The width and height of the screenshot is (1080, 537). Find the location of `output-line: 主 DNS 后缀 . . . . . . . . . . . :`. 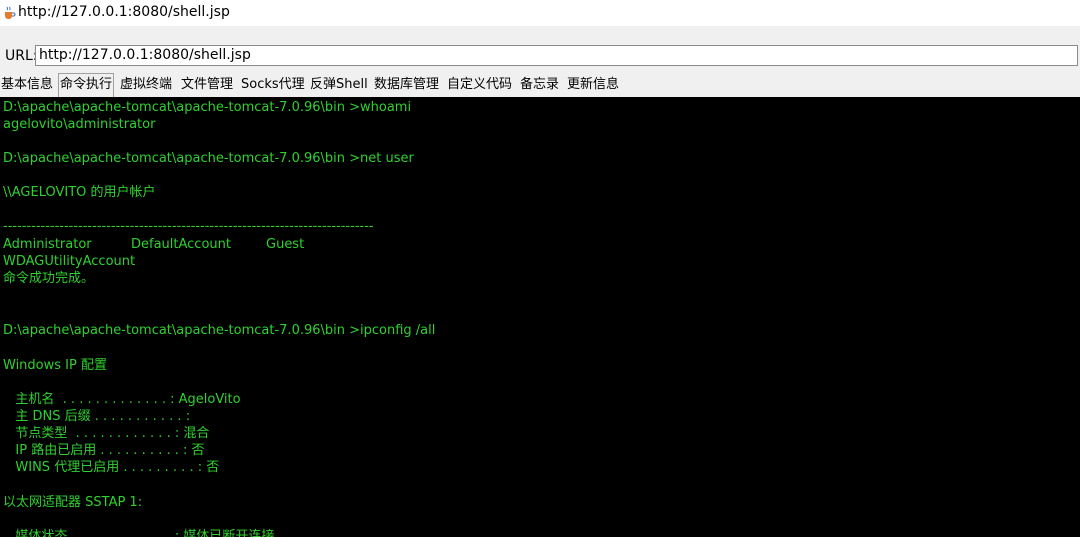

output-line: 主 DNS 后缀 . . . . . . . . . . . : is located at coordinates (97, 416).